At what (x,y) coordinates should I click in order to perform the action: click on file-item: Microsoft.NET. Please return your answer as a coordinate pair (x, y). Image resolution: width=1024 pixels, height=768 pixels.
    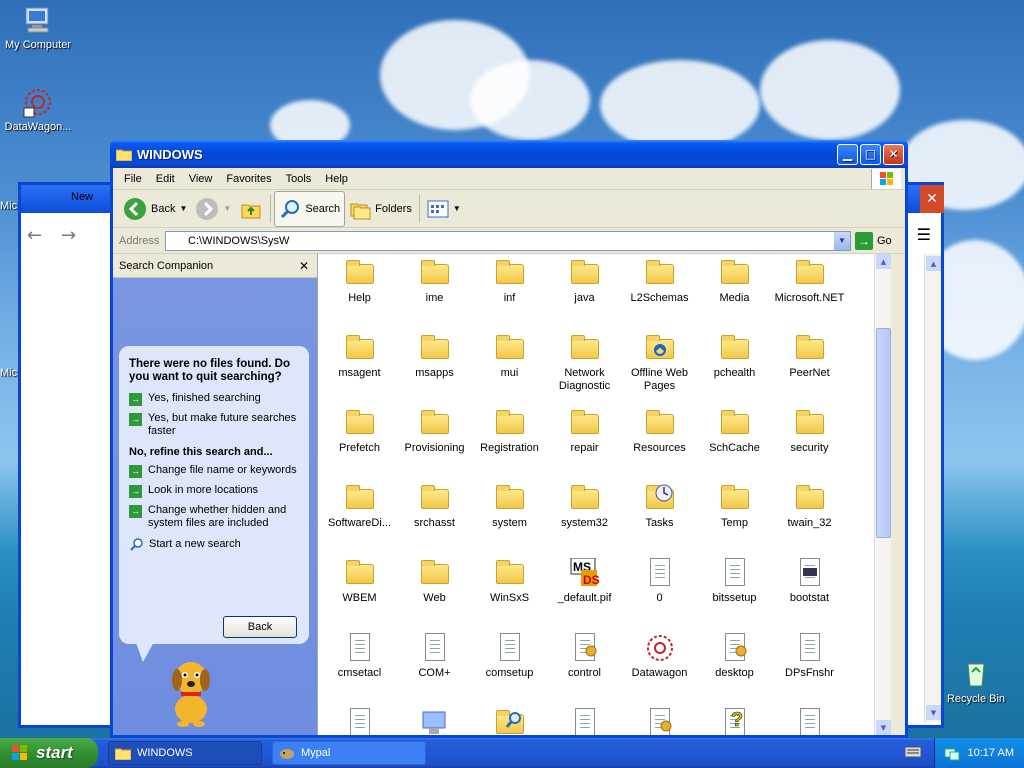
    Looking at the image, I should click on (809, 295).